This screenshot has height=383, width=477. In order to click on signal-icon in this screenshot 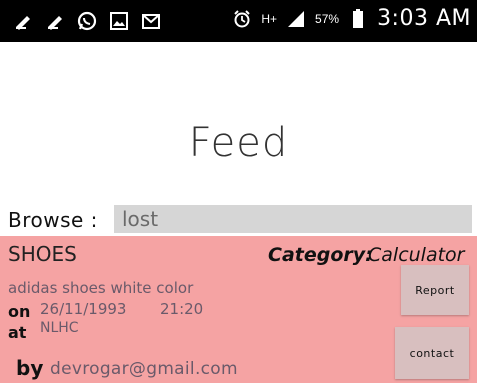, I will do `click(296, 19)`.